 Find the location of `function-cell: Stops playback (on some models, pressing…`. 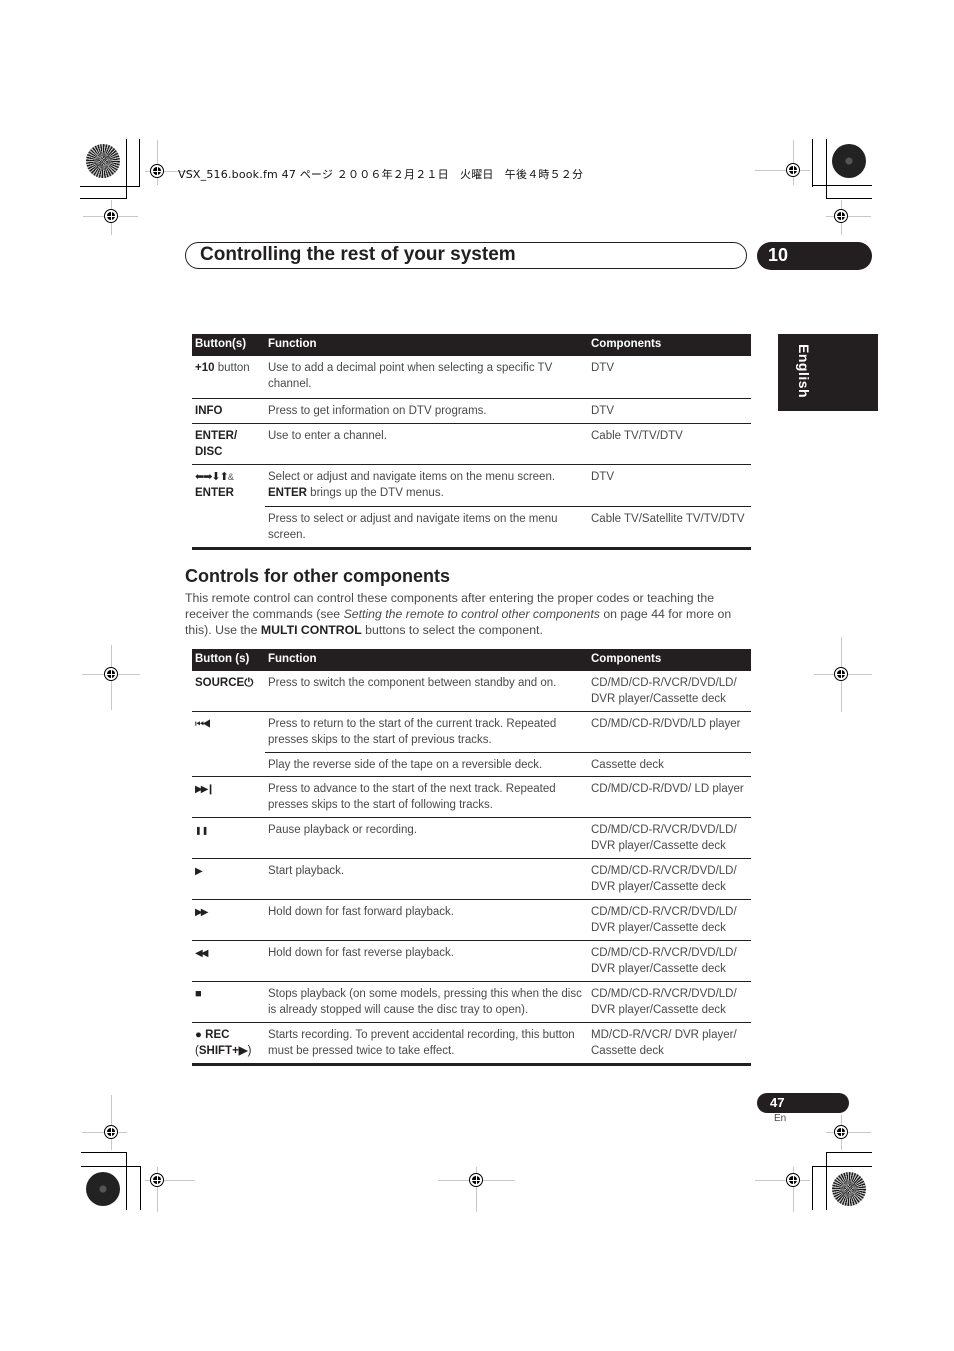

function-cell: Stops playback (on some models, pressing… is located at coordinates (426, 1001).